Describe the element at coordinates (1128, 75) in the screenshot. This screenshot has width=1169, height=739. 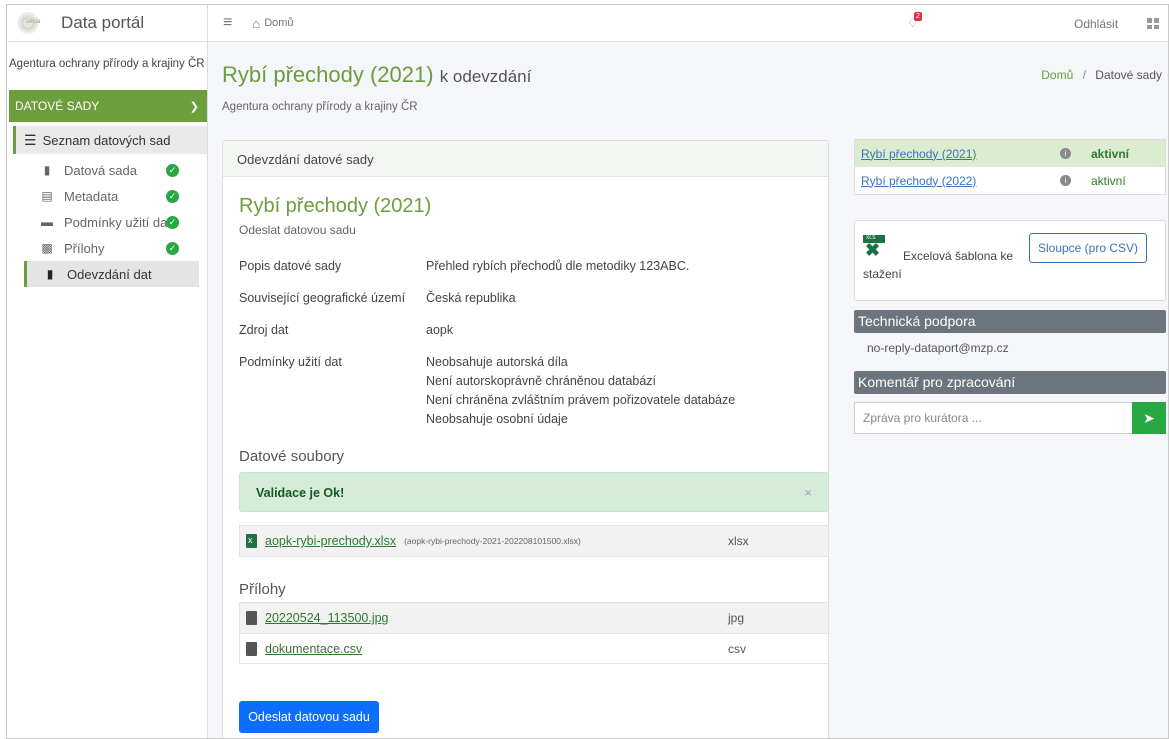
I see `breadcrumb-current: Datové sady` at that location.